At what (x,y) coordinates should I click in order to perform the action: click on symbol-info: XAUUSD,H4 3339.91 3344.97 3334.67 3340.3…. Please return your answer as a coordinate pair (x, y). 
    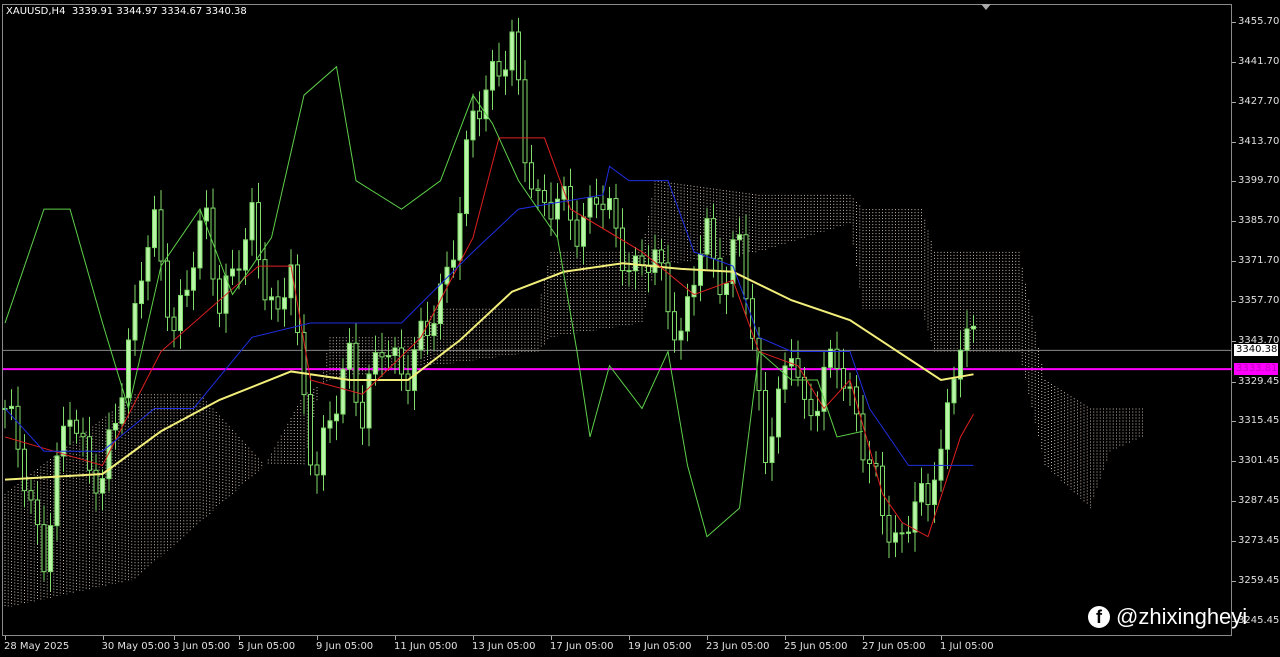
    Looking at the image, I should click on (126, 11).